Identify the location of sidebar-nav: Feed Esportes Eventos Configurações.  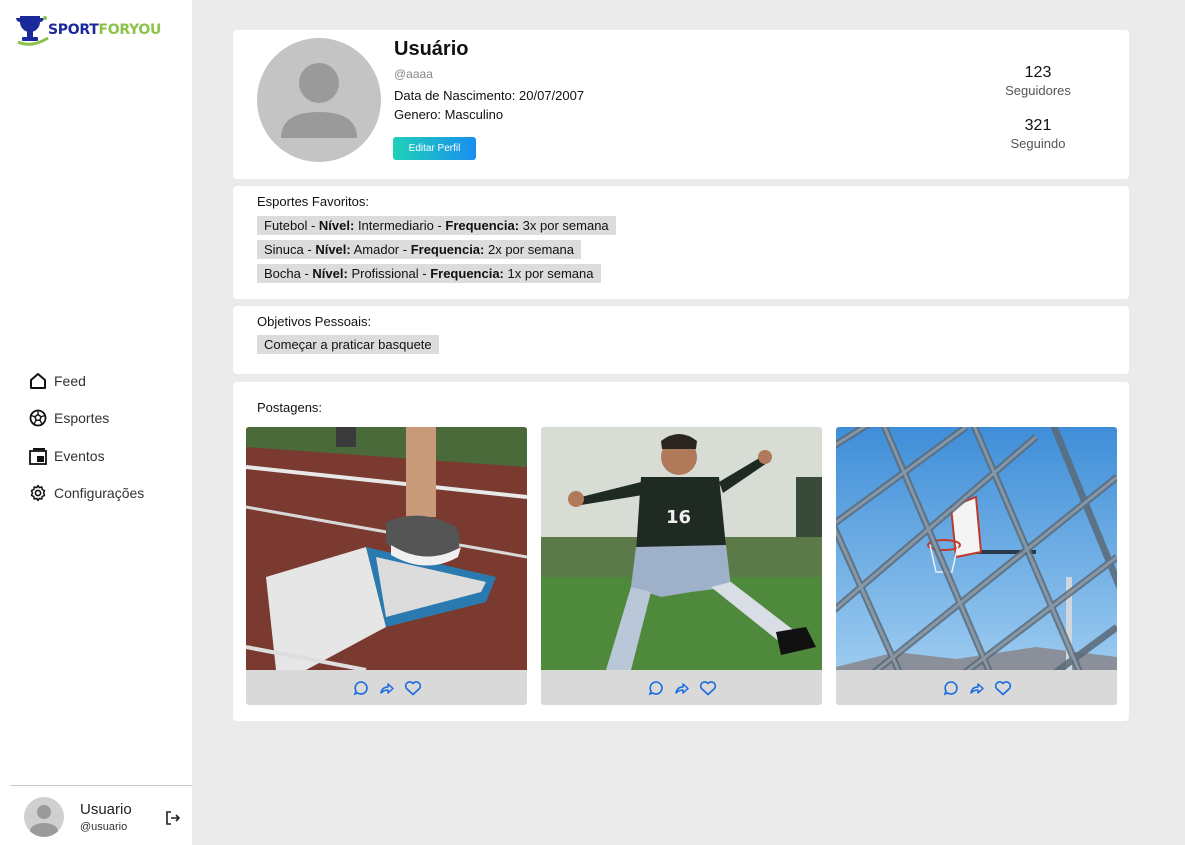
(86, 437).